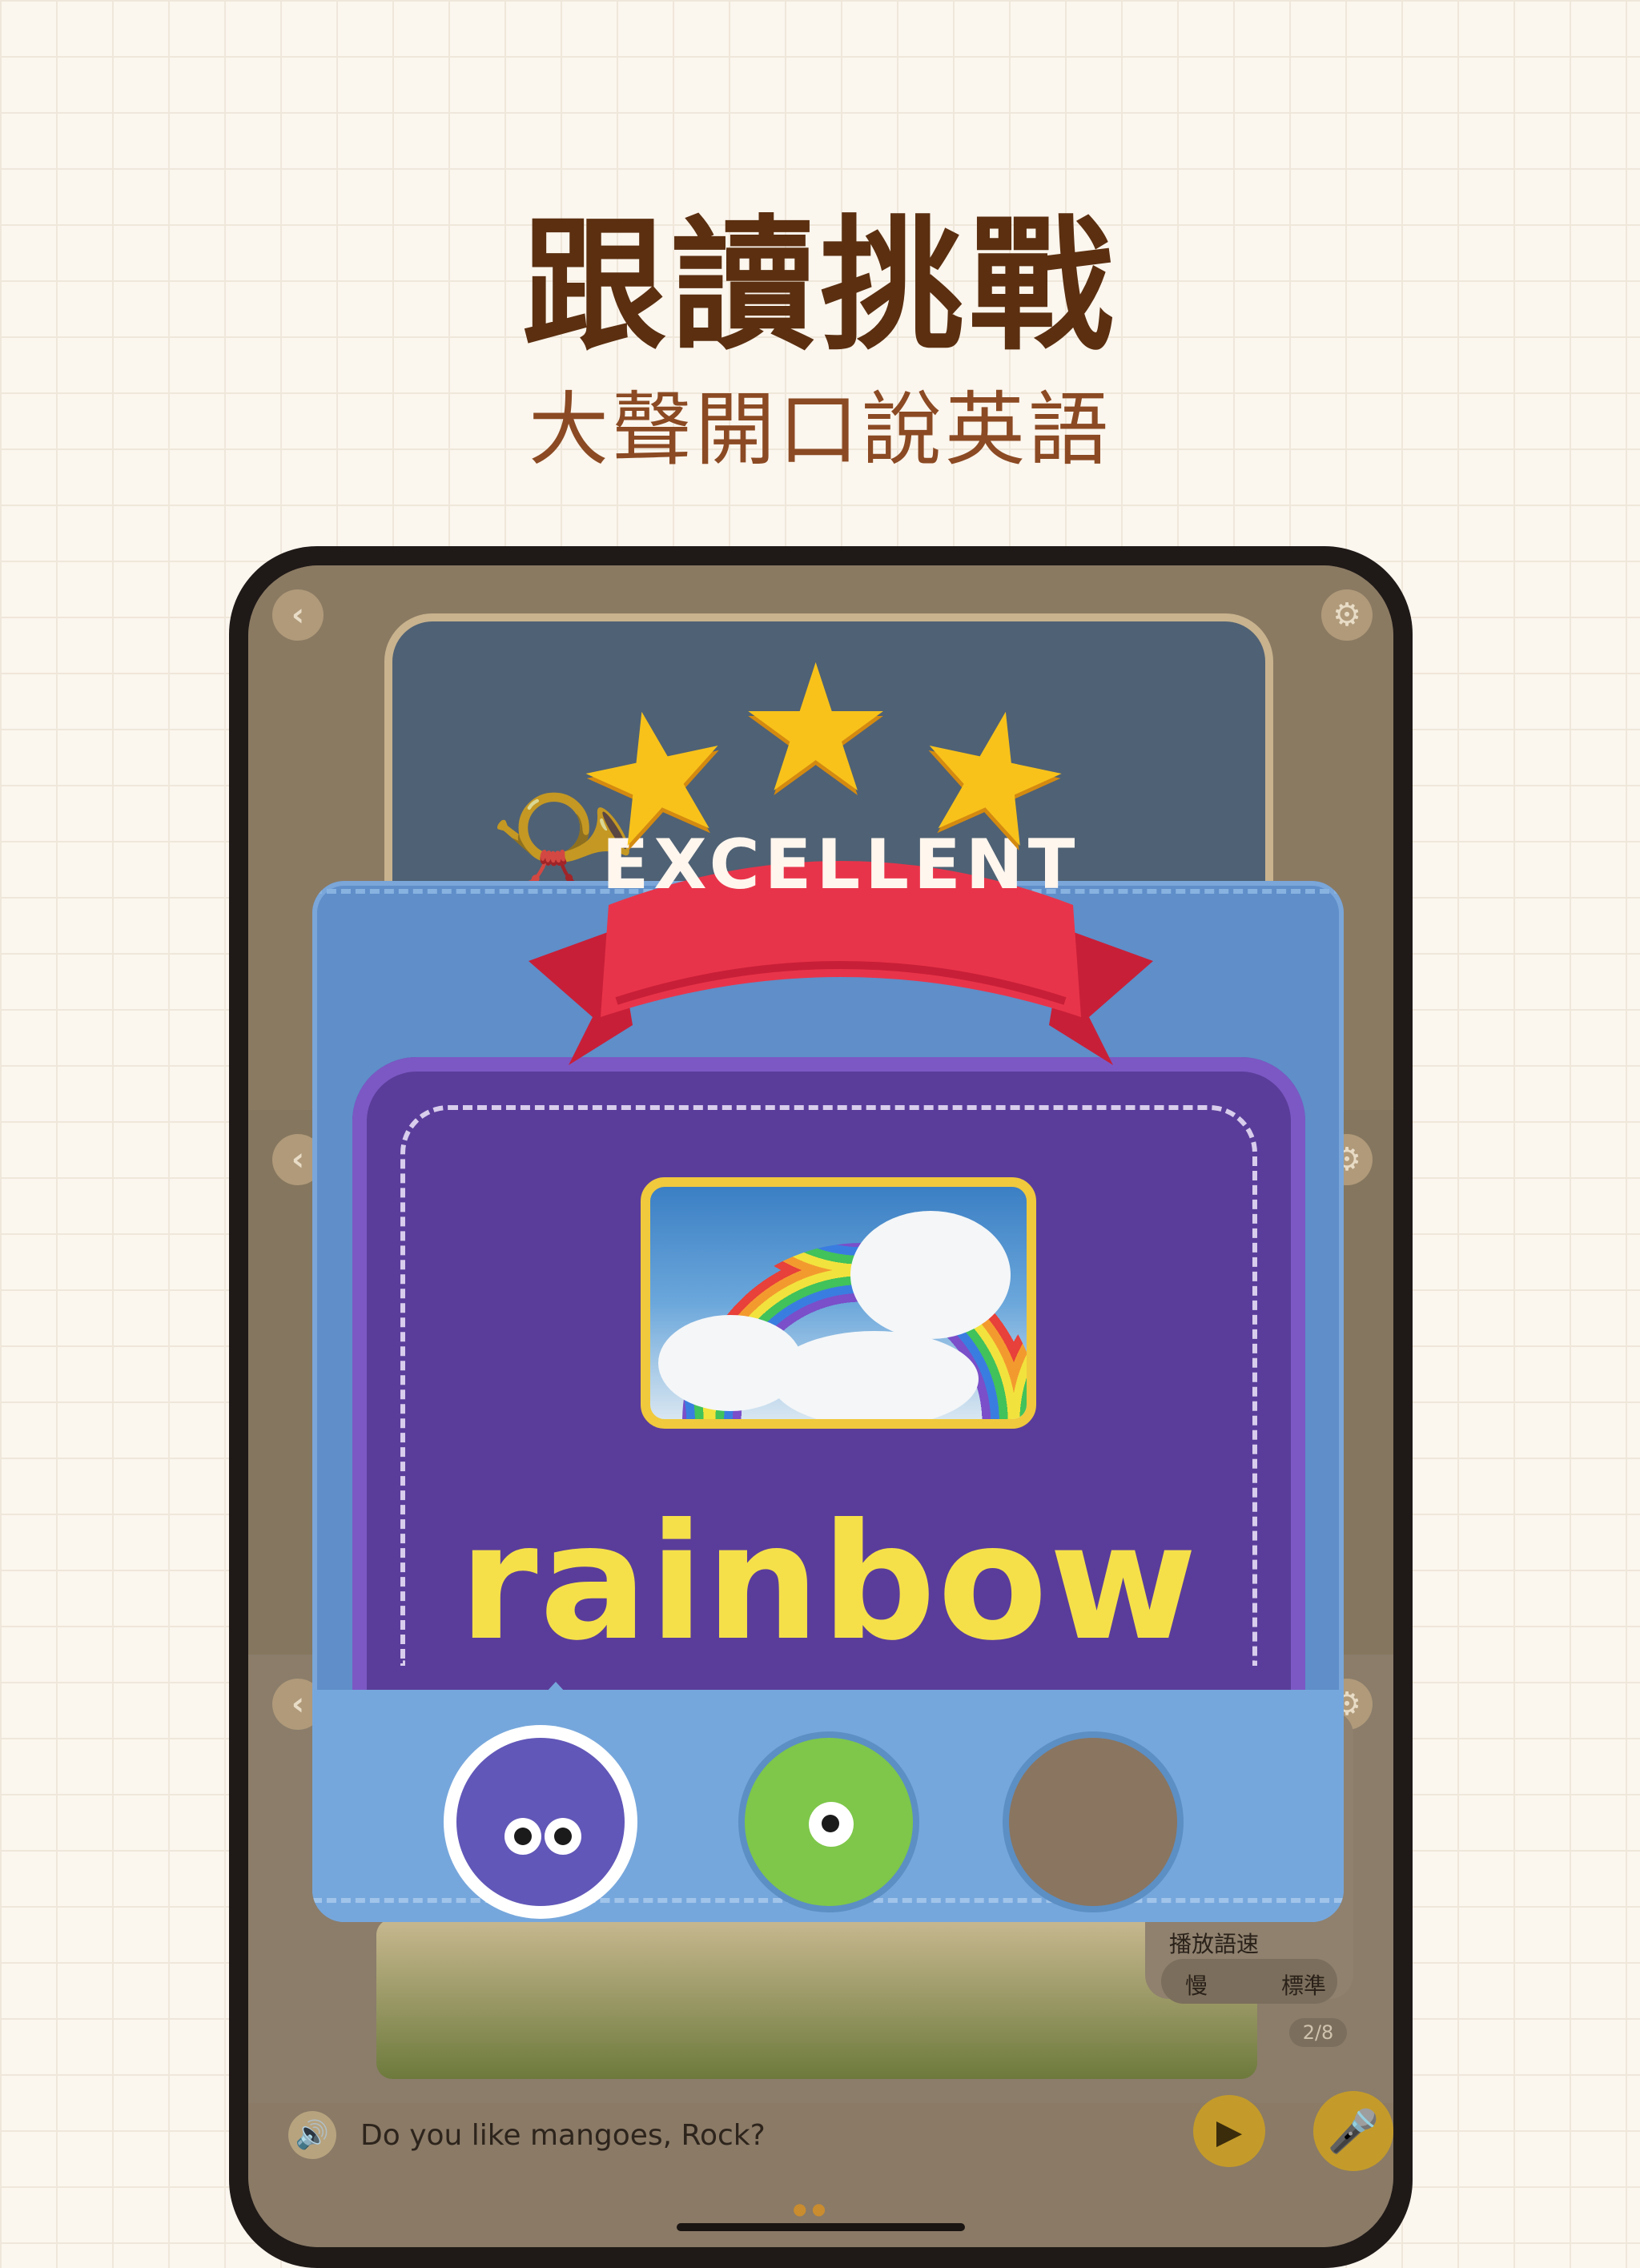  I want to click on word-picture, so click(838, 1303).